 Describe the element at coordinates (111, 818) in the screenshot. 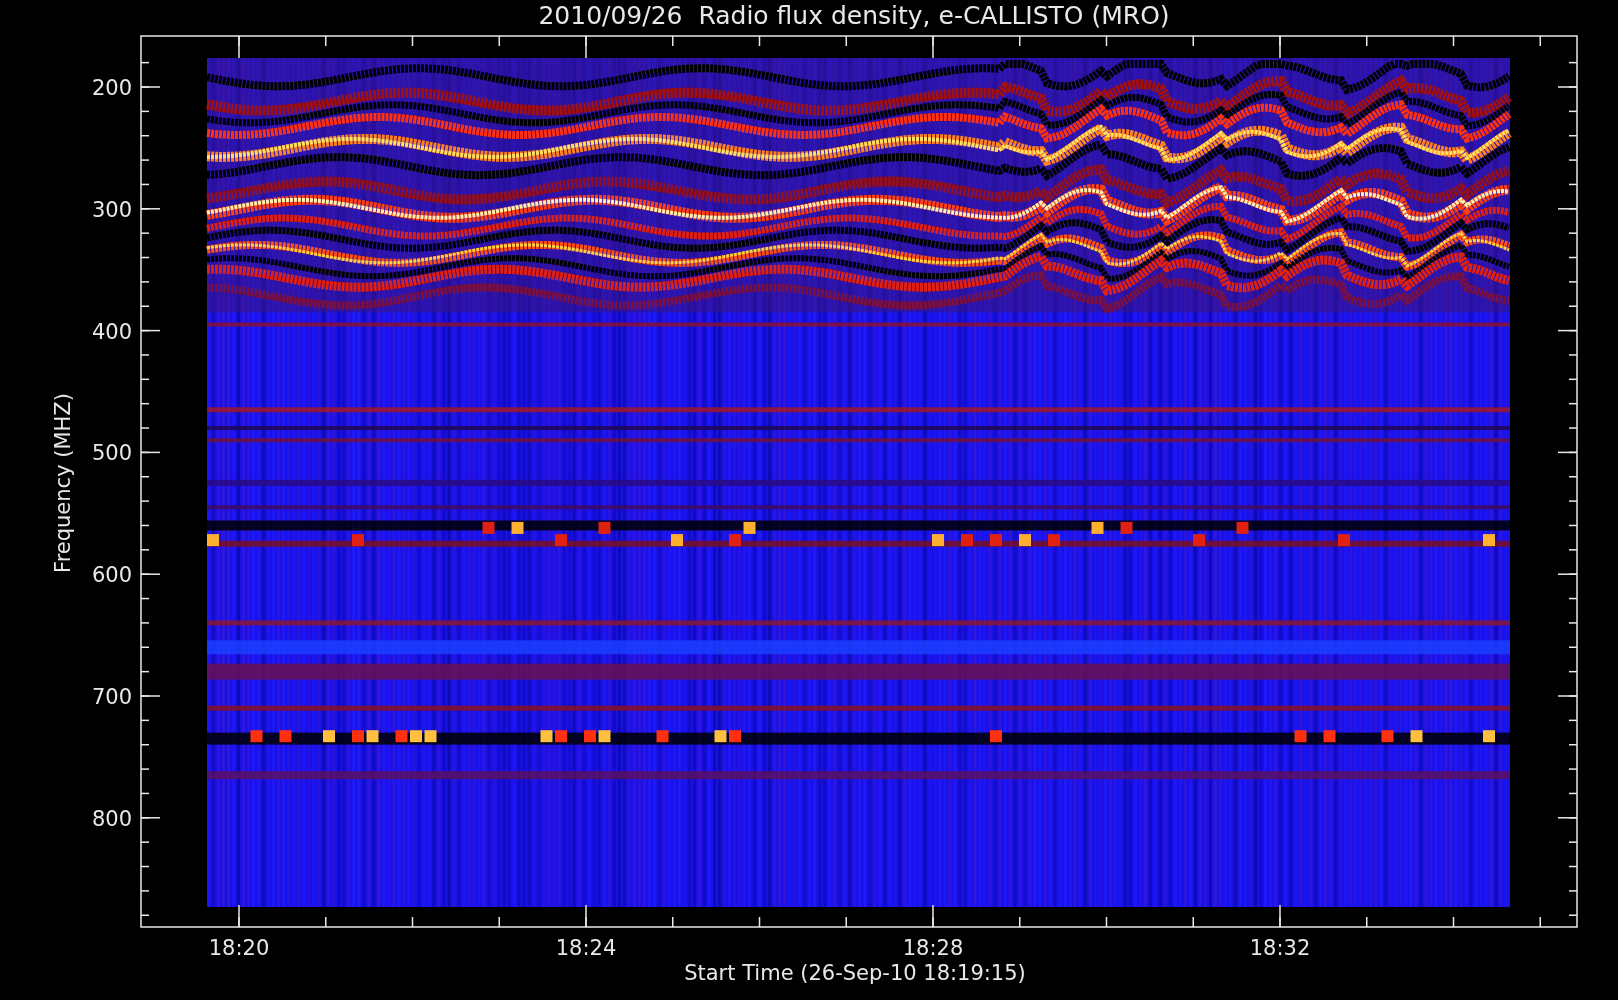

I see `y-tick-label: 800` at that location.